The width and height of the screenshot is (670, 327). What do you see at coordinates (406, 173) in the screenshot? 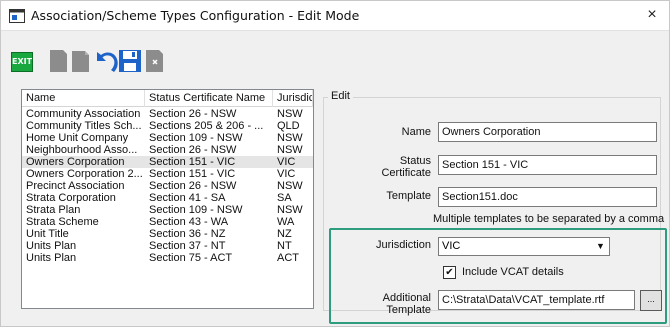
I see `status-certificate-label-line2: Certificate` at bounding box center [406, 173].